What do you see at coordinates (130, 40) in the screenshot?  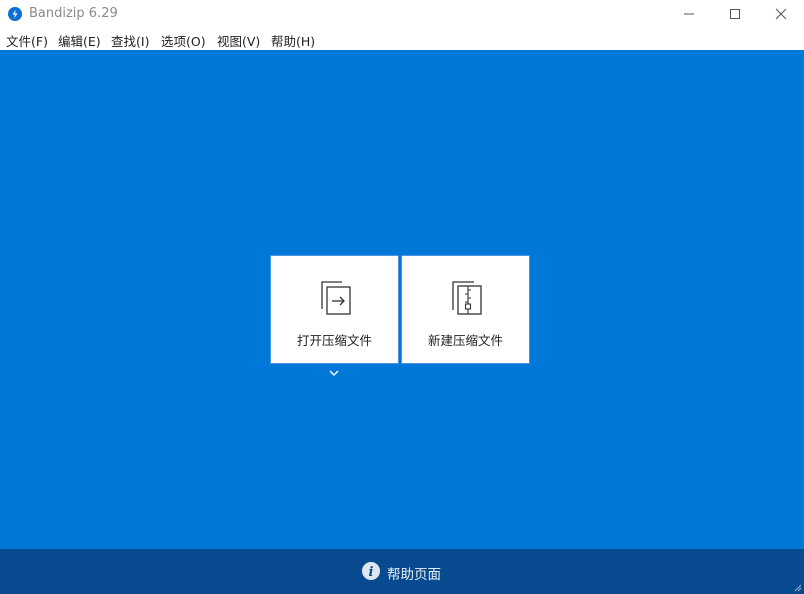 I see `menu-find: 查找(I)` at bounding box center [130, 40].